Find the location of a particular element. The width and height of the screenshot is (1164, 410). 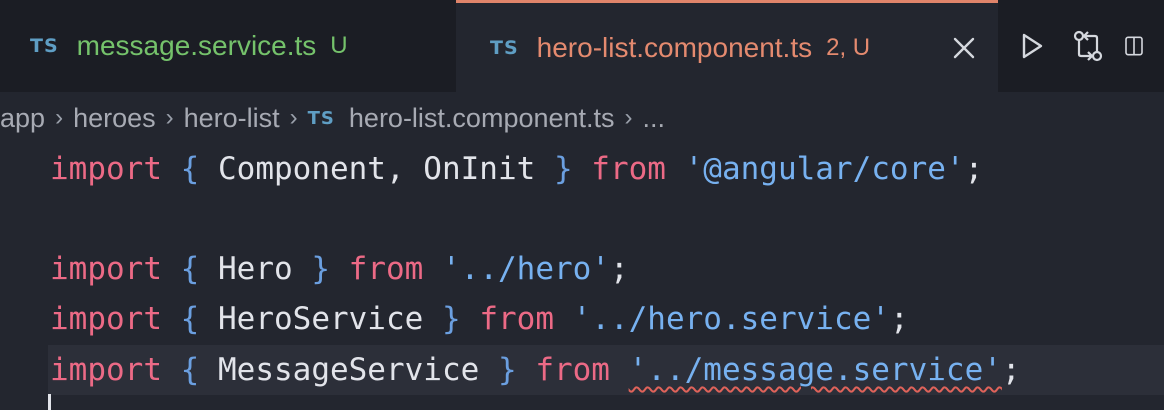

breadcrumb-item-heroes: heroes is located at coordinates (114, 118).